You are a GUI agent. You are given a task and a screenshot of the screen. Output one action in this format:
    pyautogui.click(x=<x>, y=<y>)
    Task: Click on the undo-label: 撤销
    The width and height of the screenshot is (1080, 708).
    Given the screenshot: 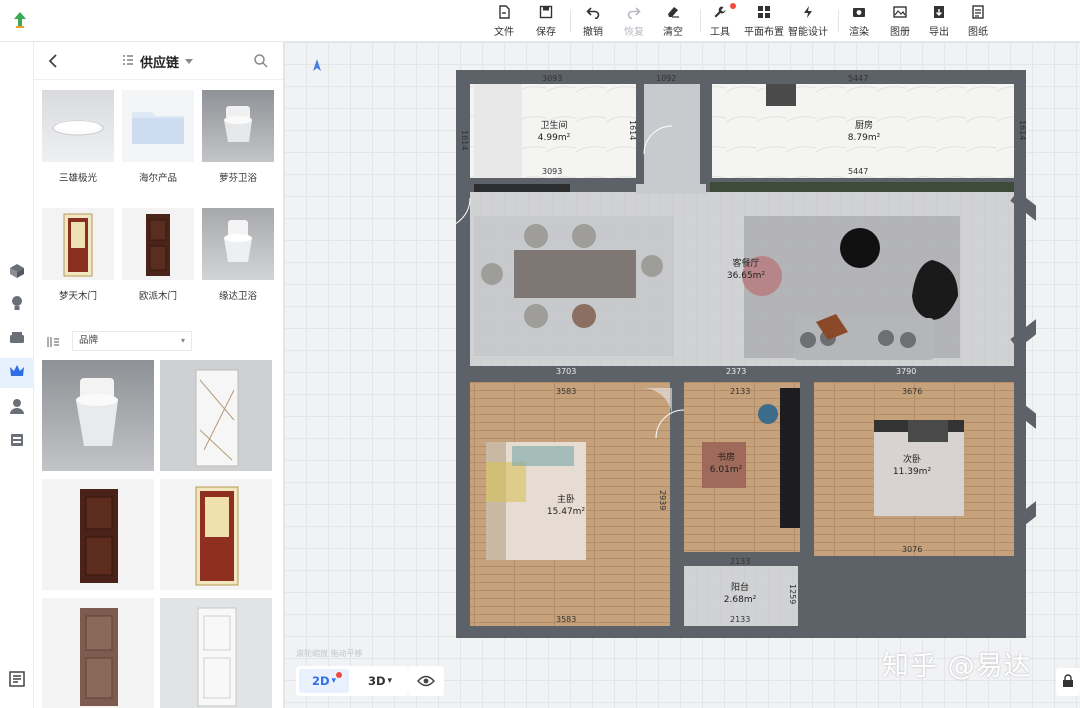 What is the action you would take?
    pyautogui.click(x=593, y=32)
    